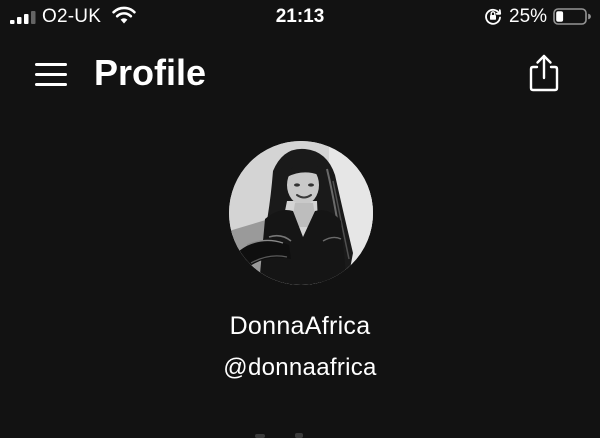 The width and height of the screenshot is (600, 438). I want to click on avatar, so click(301, 213).